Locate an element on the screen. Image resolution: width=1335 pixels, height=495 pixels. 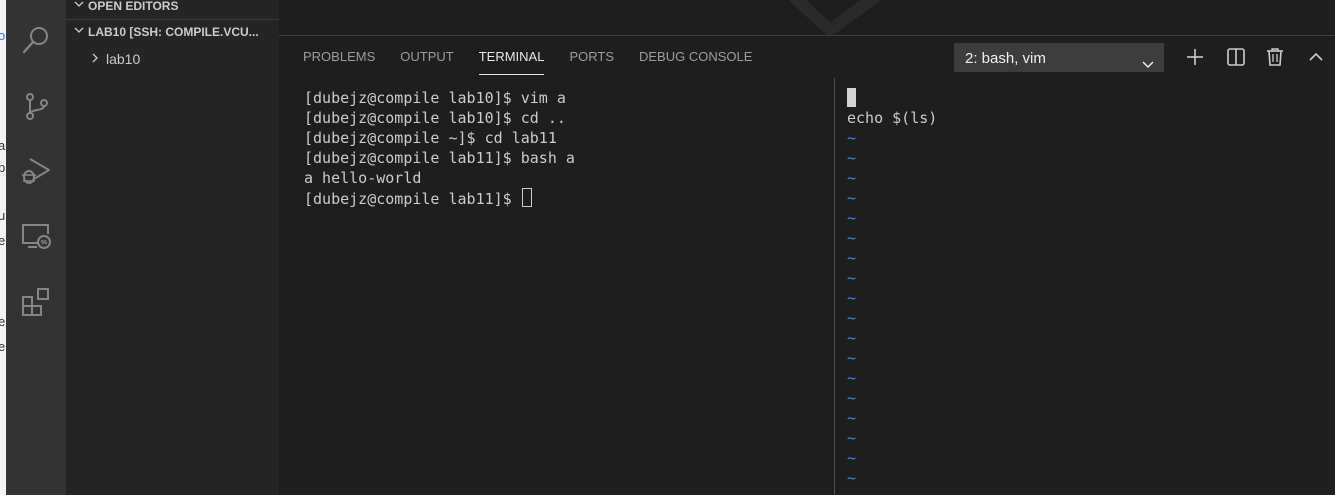
source-control-icon is located at coordinates (36, 106).